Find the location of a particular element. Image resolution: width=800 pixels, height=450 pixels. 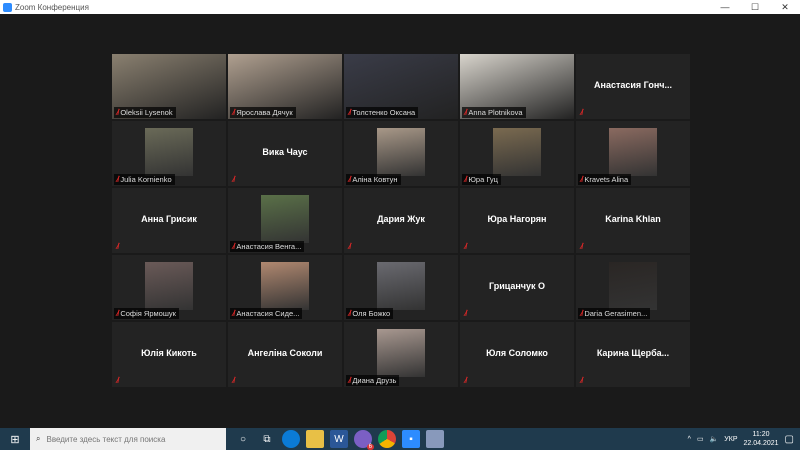

participant-name-center: Юля Соломко is located at coordinates (517, 353).